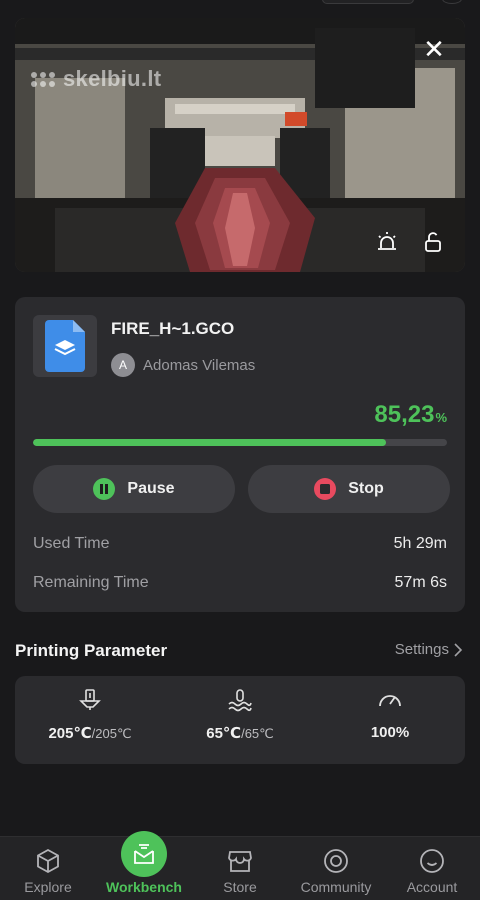 The image size is (480, 900). I want to click on light-icon, so click(387, 242).